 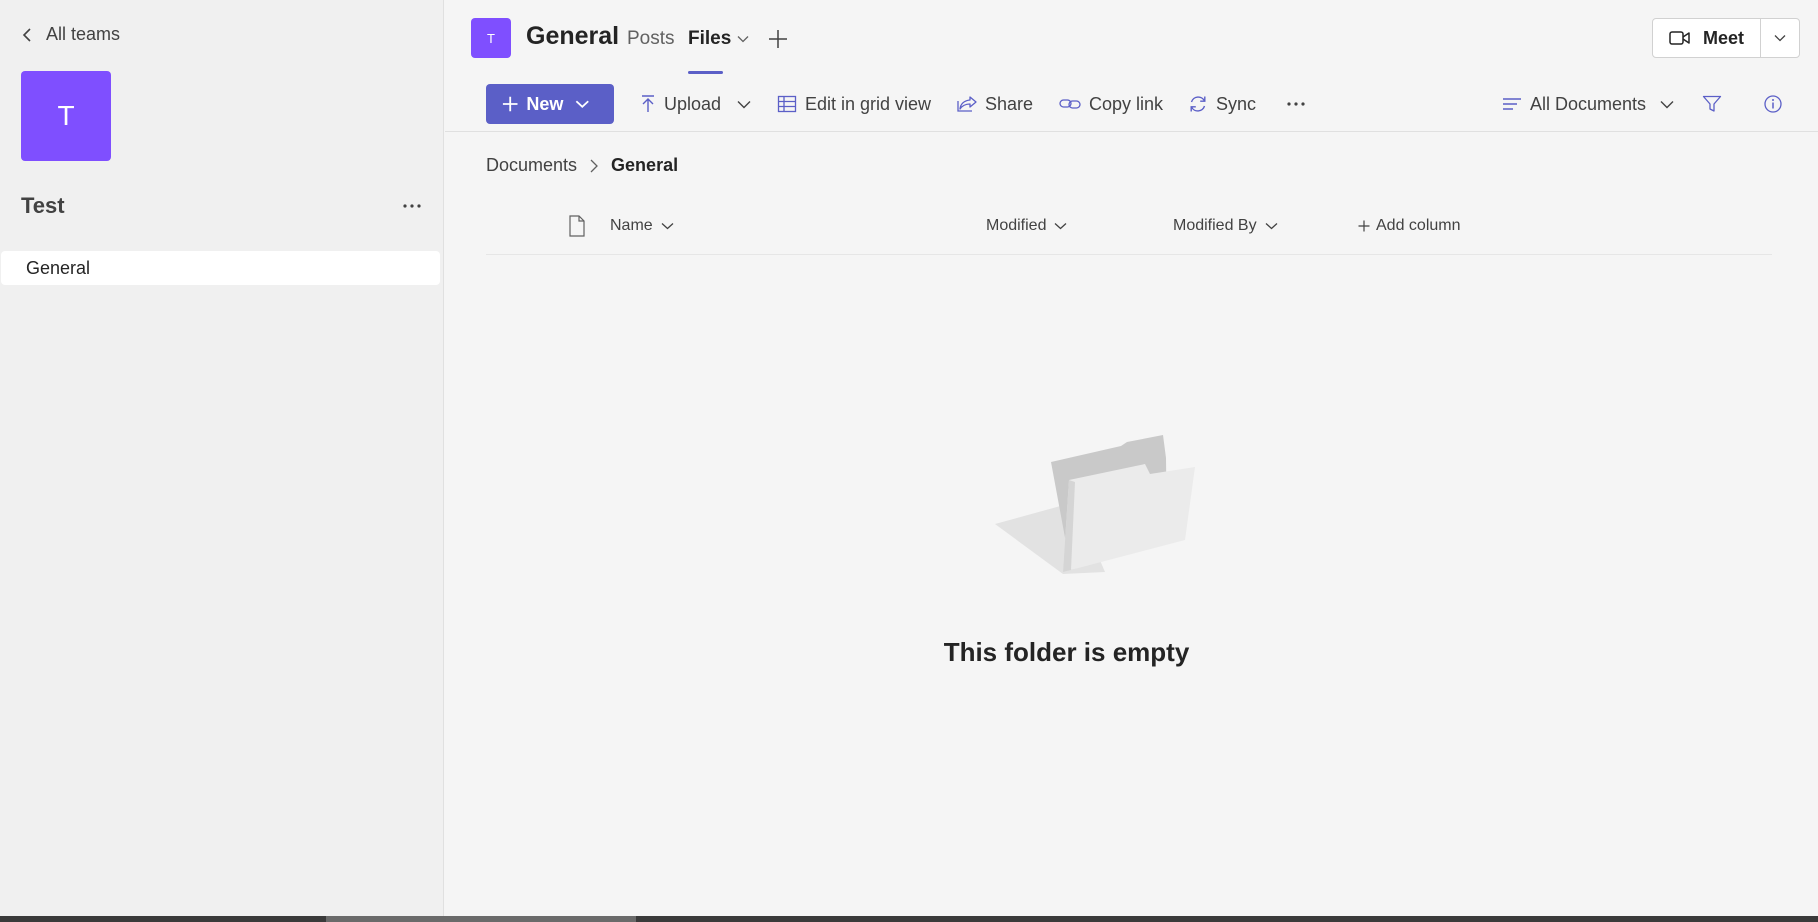 I want to click on tab-files-label: Files, so click(x=710, y=38).